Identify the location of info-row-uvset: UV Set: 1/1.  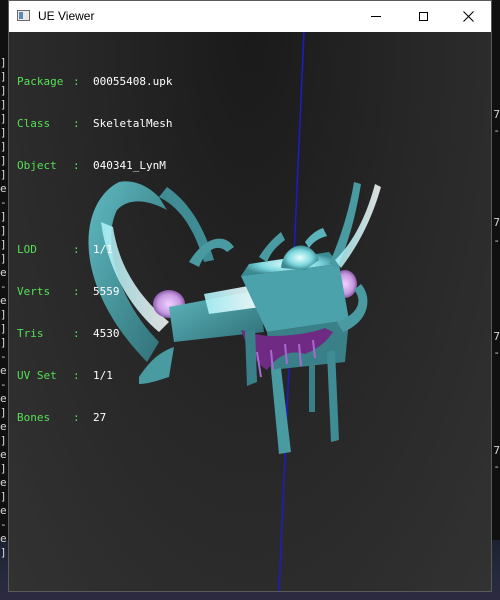
(65, 375).